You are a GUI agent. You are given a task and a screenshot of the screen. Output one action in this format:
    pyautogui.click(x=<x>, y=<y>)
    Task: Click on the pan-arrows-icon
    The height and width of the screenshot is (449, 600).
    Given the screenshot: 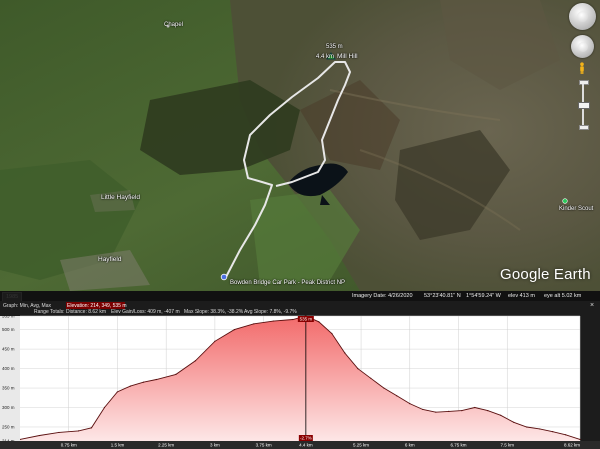 What is the action you would take?
    pyautogui.click(x=582, y=46)
    